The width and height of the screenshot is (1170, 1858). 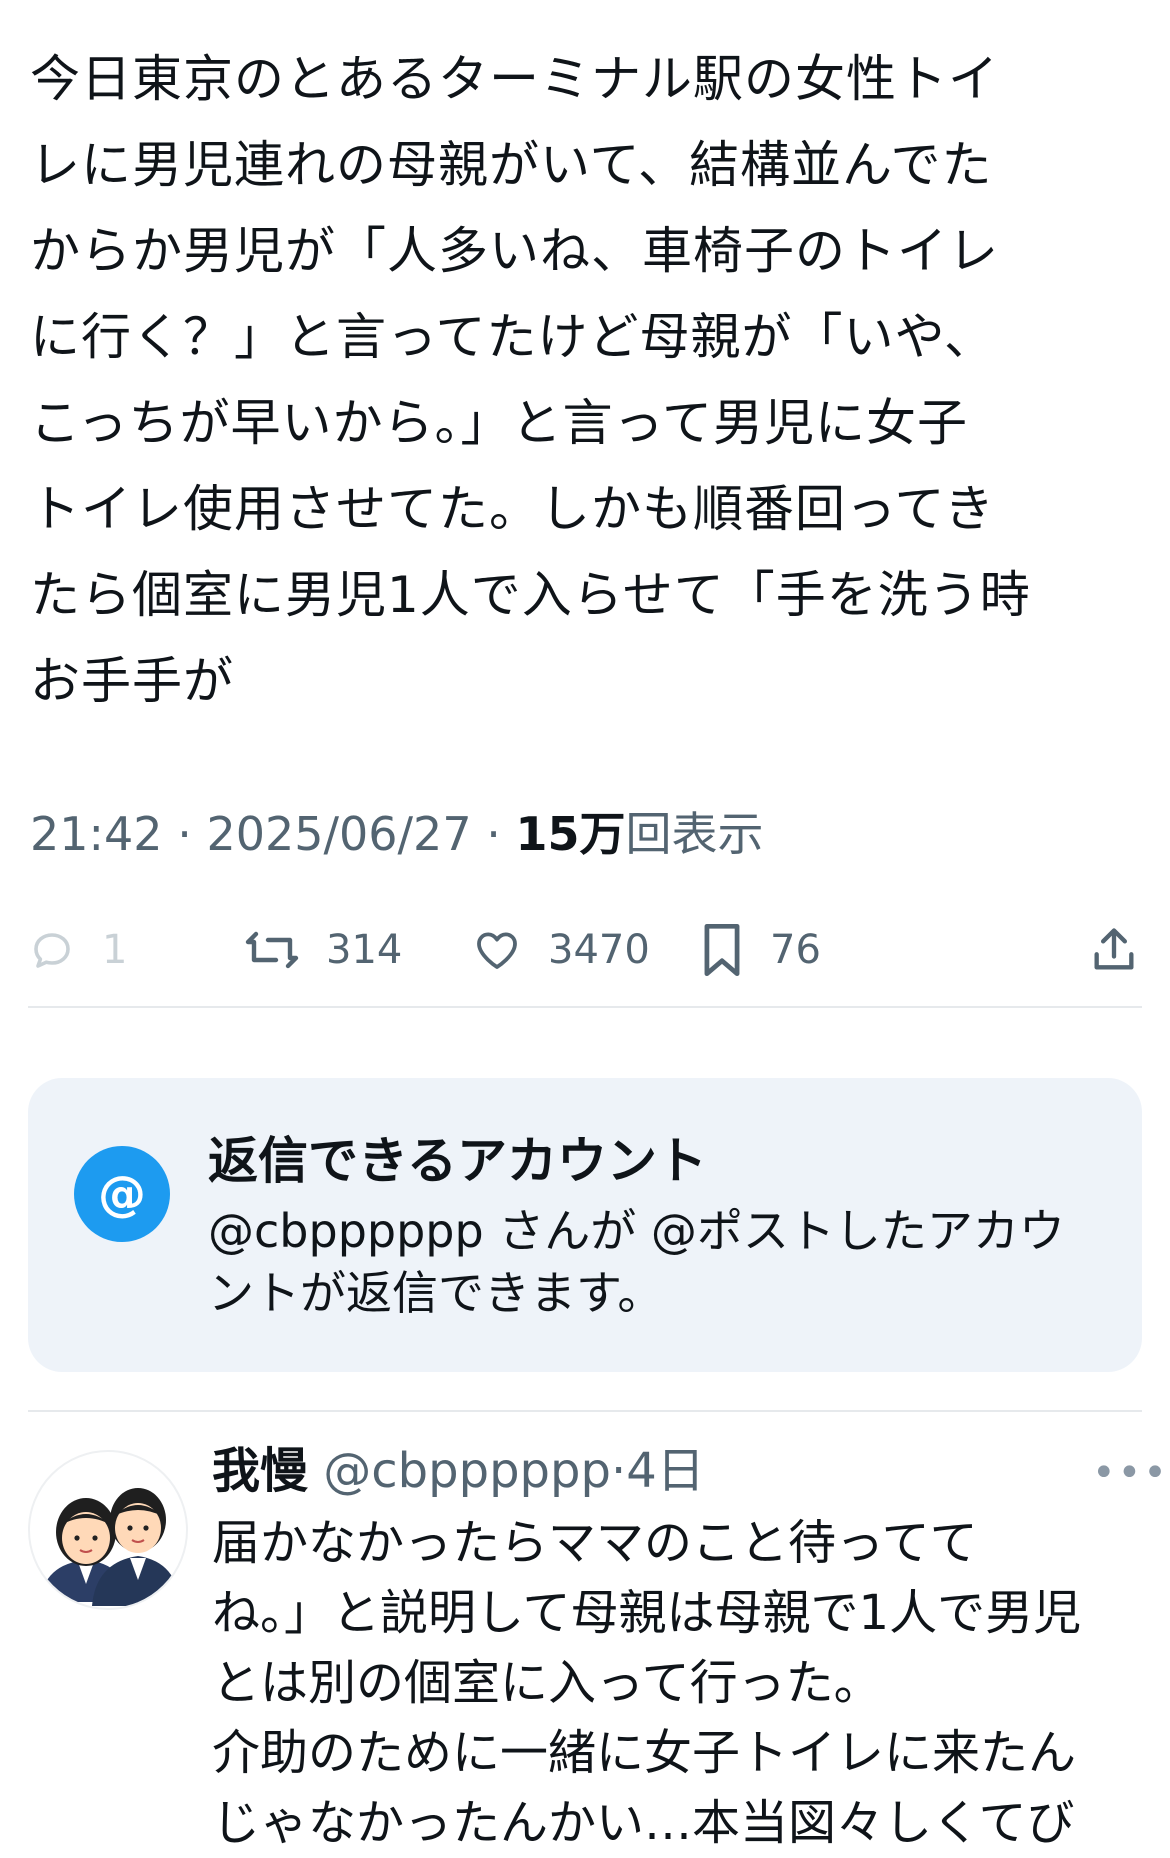 What do you see at coordinates (636, 1262) in the screenshot?
I see `notice-body: @cbpppppp さんが @ポストしたアカウントが返信できます。` at bounding box center [636, 1262].